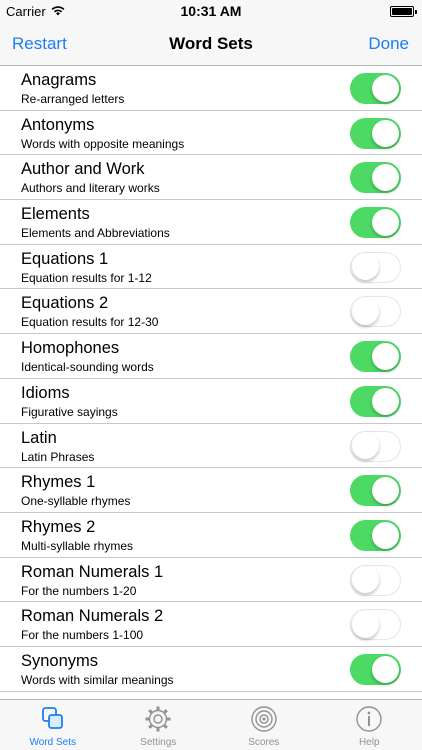  Describe the element at coordinates (211, 580) in the screenshot. I see `list-item-roman-numerals-1: Roman Numerals 1 For the numbers 1-20` at that location.